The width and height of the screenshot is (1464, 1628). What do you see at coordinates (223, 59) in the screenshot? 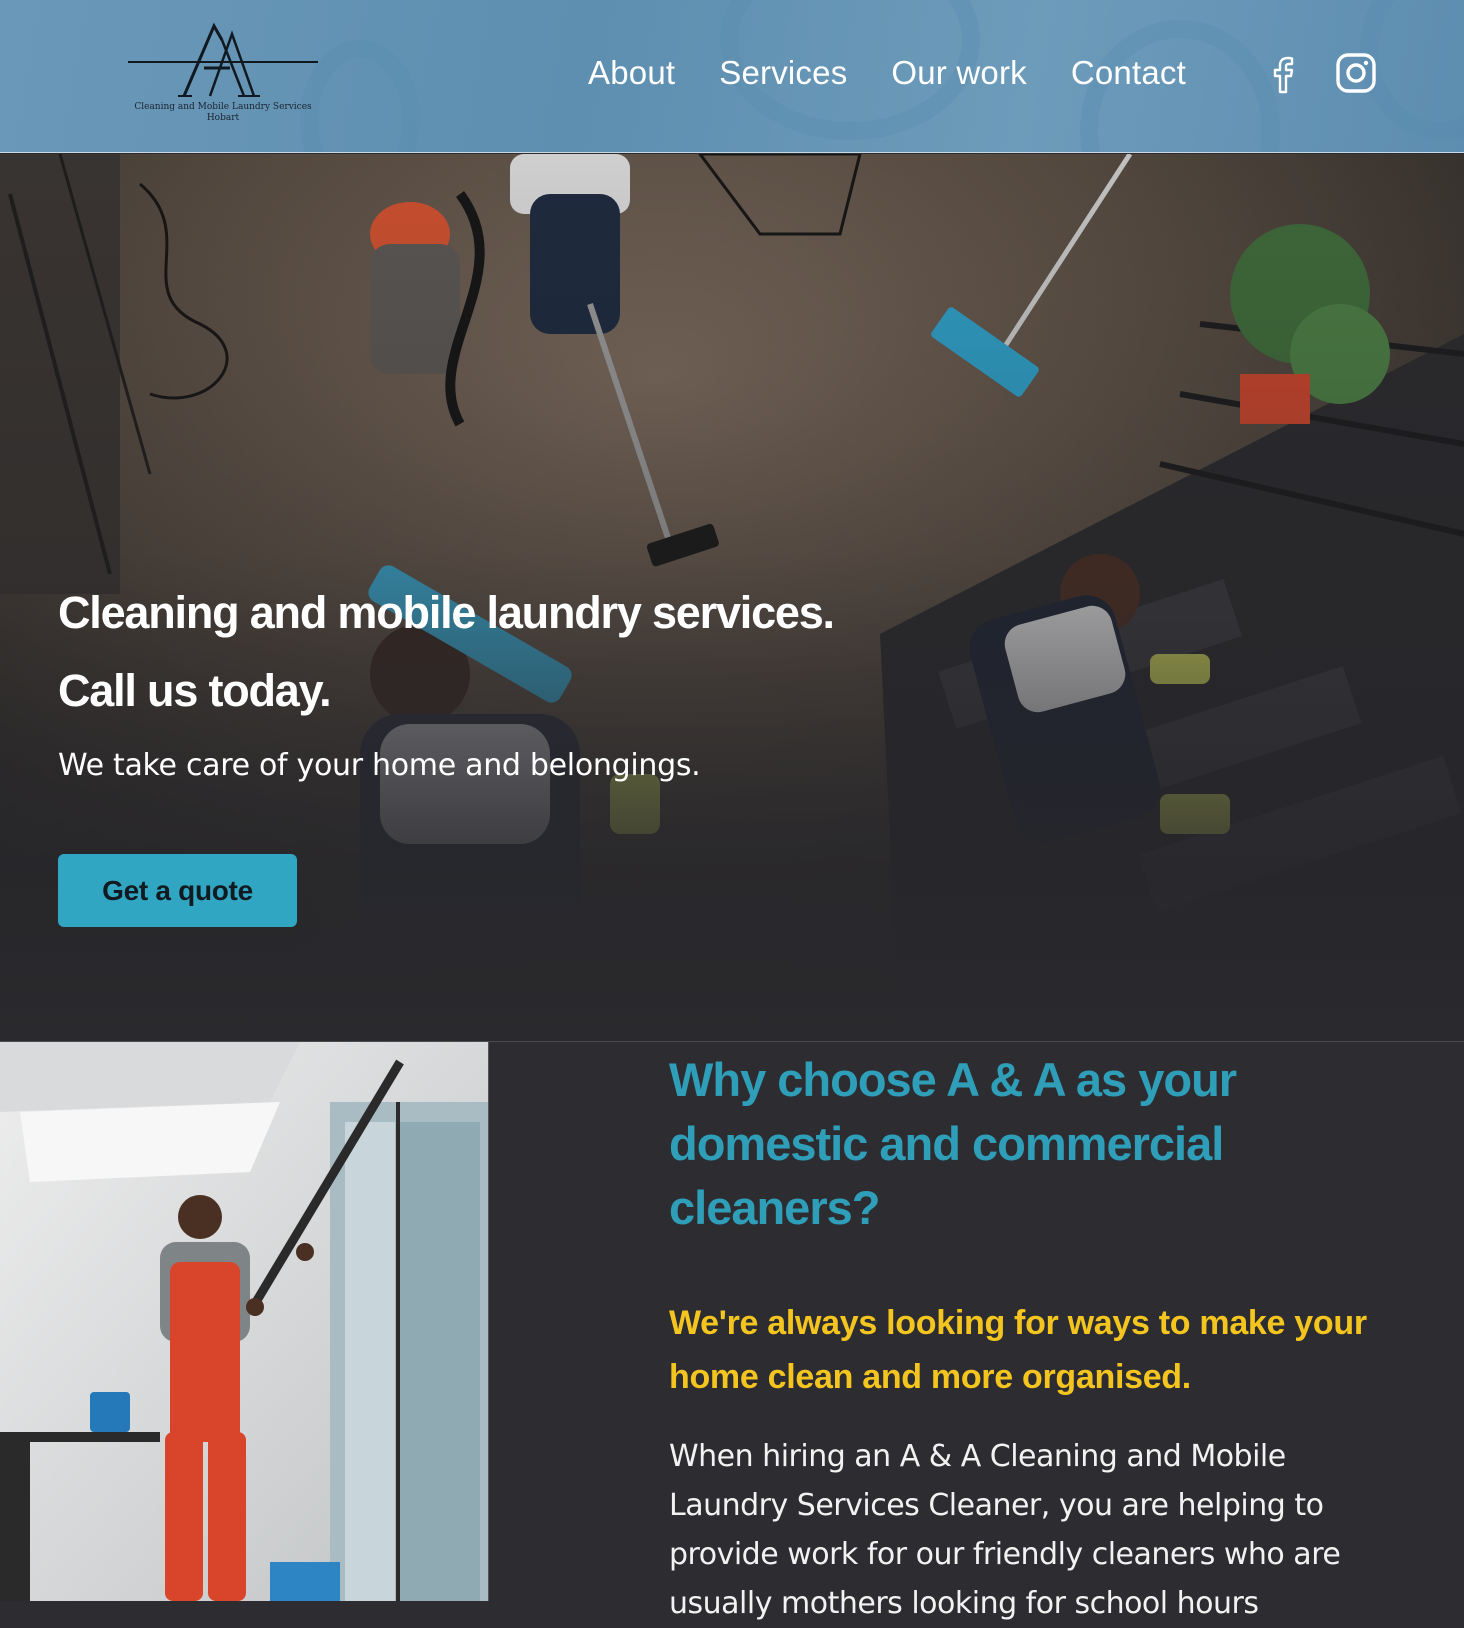
I see `logo-mark` at bounding box center [223, 59].